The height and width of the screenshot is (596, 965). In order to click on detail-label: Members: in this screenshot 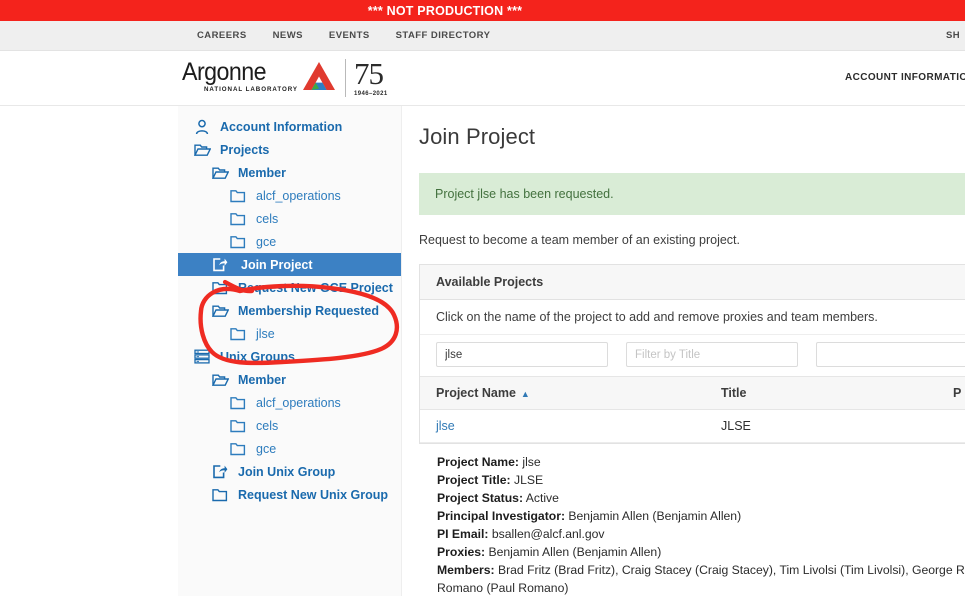, I will do `click(466, 570)`.